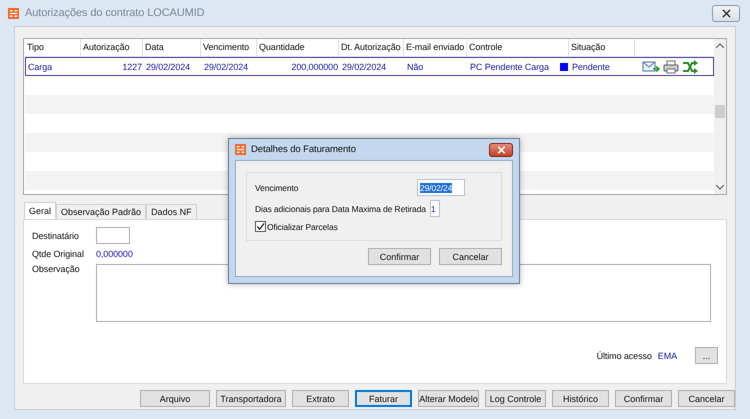  I want to click on table-cell-text: Não, so click(415, 67).